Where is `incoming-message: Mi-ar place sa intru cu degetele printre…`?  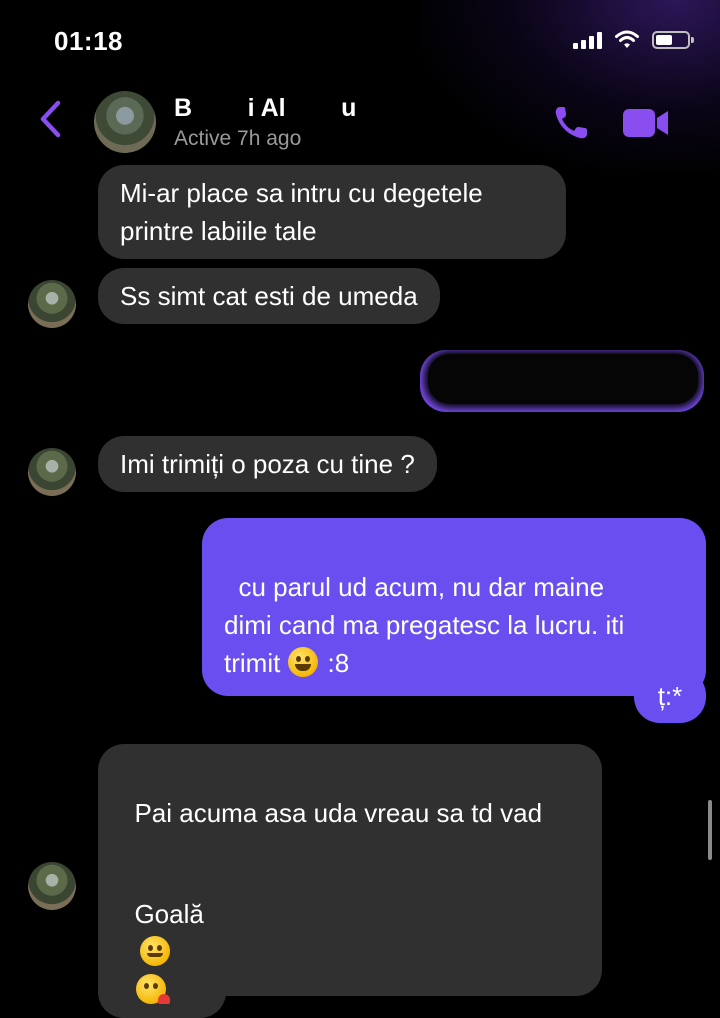 incoming-message: Mi-ar place sa intru cu degetele printre… is located at coordinates (332, 212).